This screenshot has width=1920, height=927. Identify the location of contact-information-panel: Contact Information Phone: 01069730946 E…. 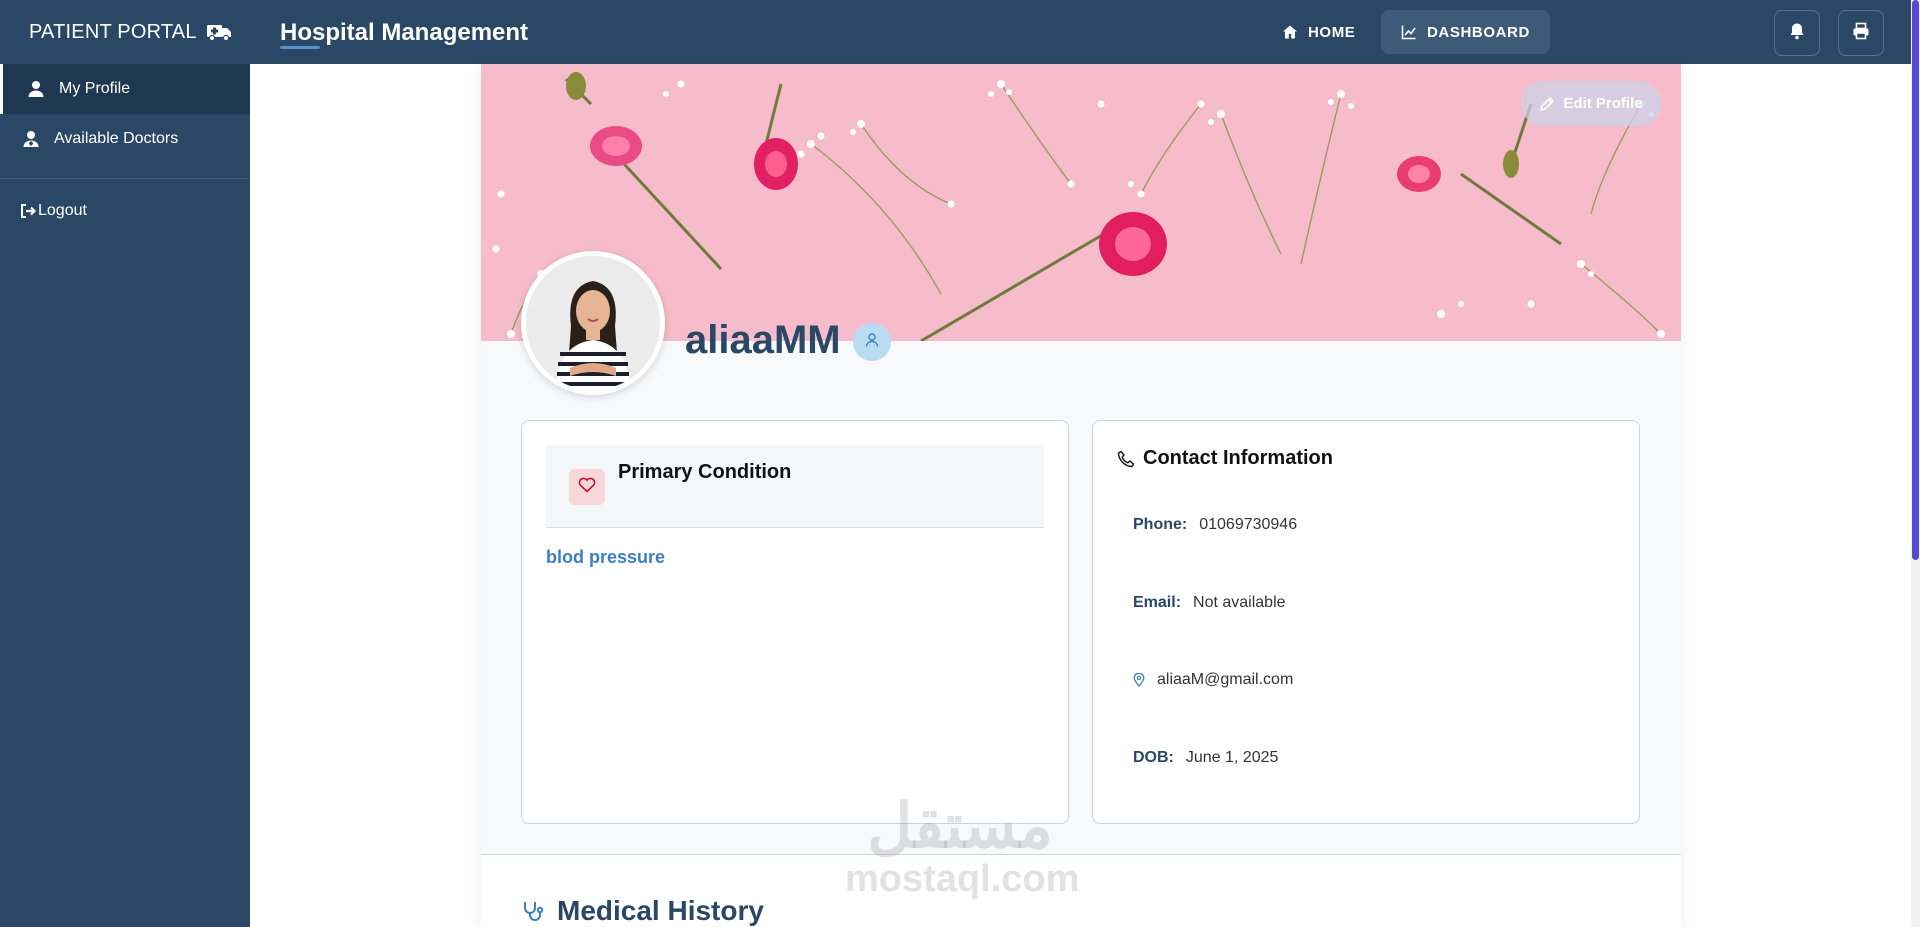
(1366, 622).